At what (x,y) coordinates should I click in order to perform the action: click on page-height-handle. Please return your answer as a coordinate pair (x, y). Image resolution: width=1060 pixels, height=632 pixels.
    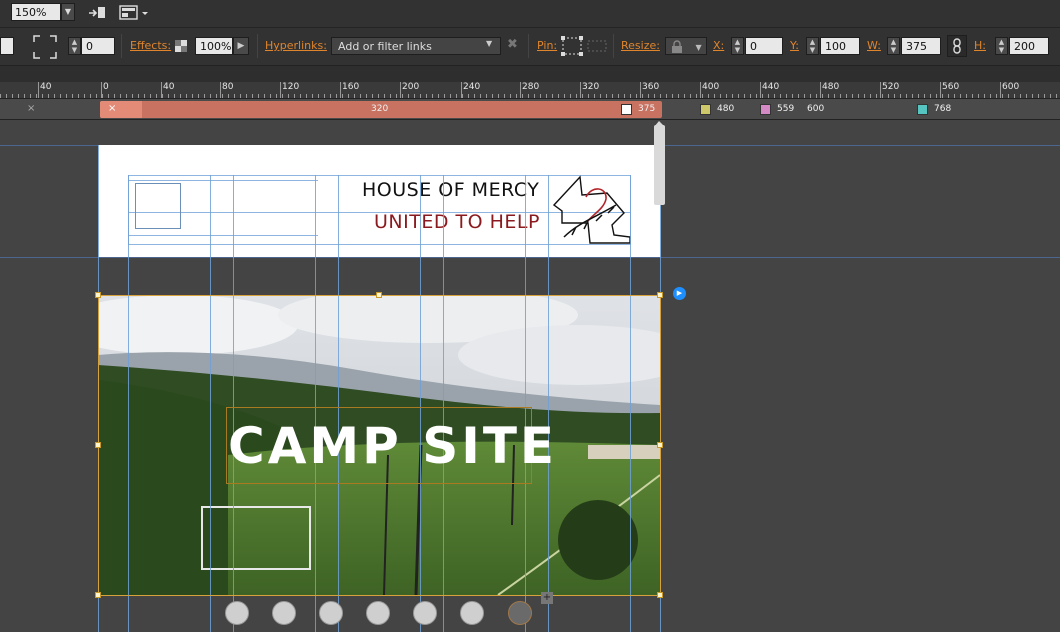
    Looking at the image, I should click on (659, 165).